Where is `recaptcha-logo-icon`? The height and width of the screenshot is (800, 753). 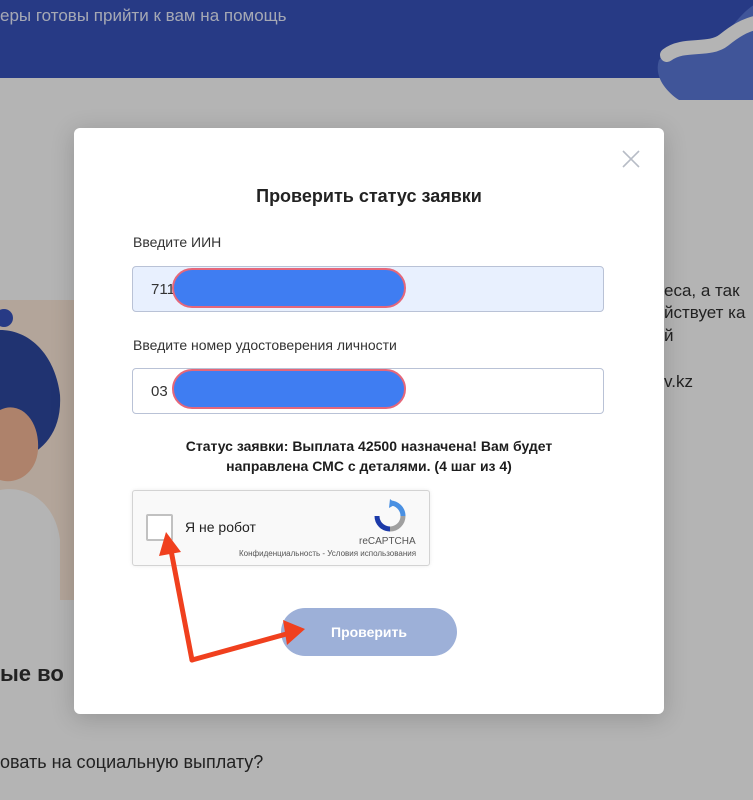 recaptcha-logo-icon is located at coordinates (390, 515).